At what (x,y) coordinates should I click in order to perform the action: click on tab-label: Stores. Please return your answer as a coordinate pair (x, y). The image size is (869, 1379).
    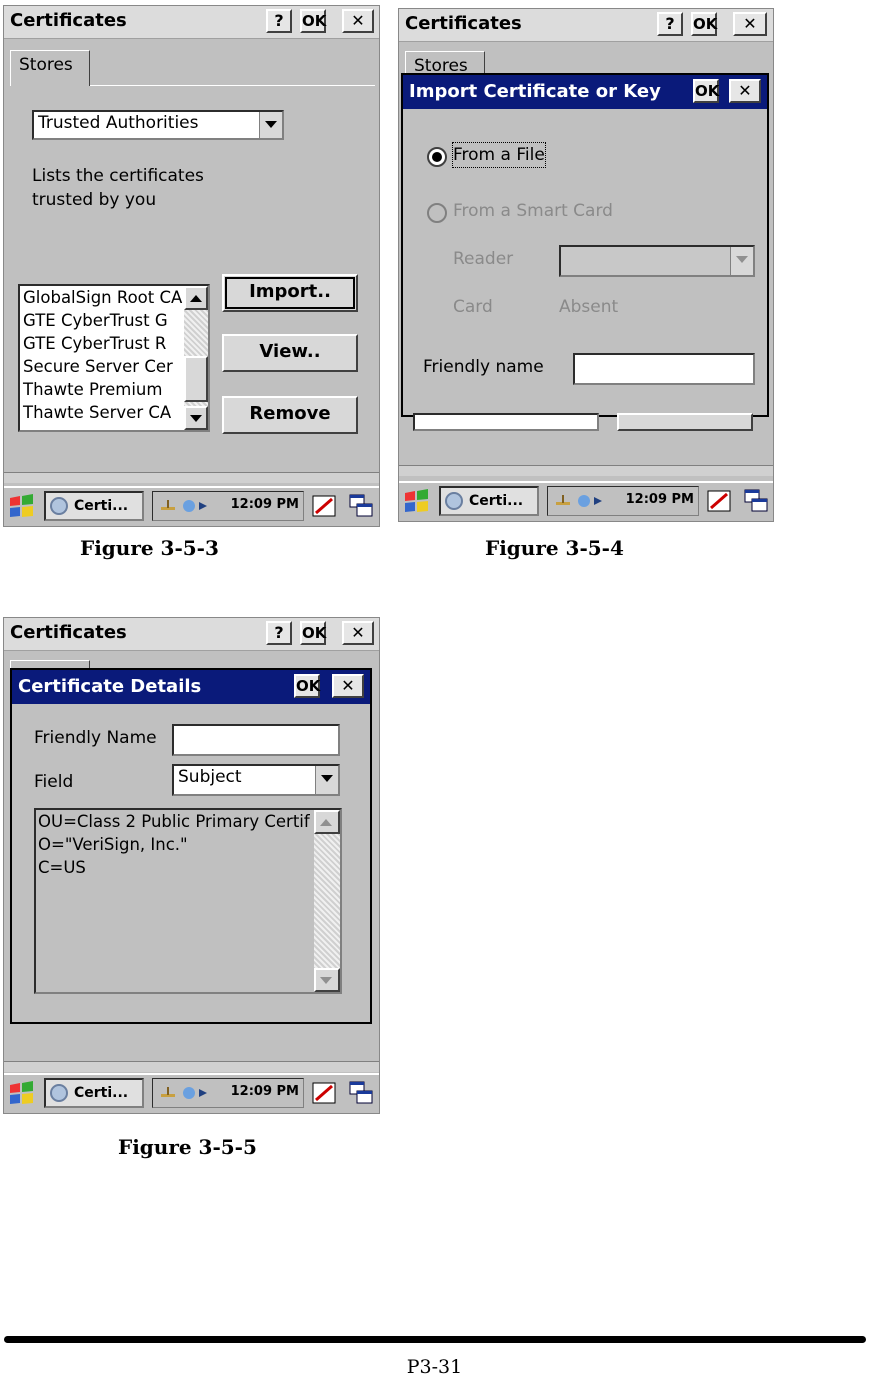
    Looking at the image, I should click on (46, 65).